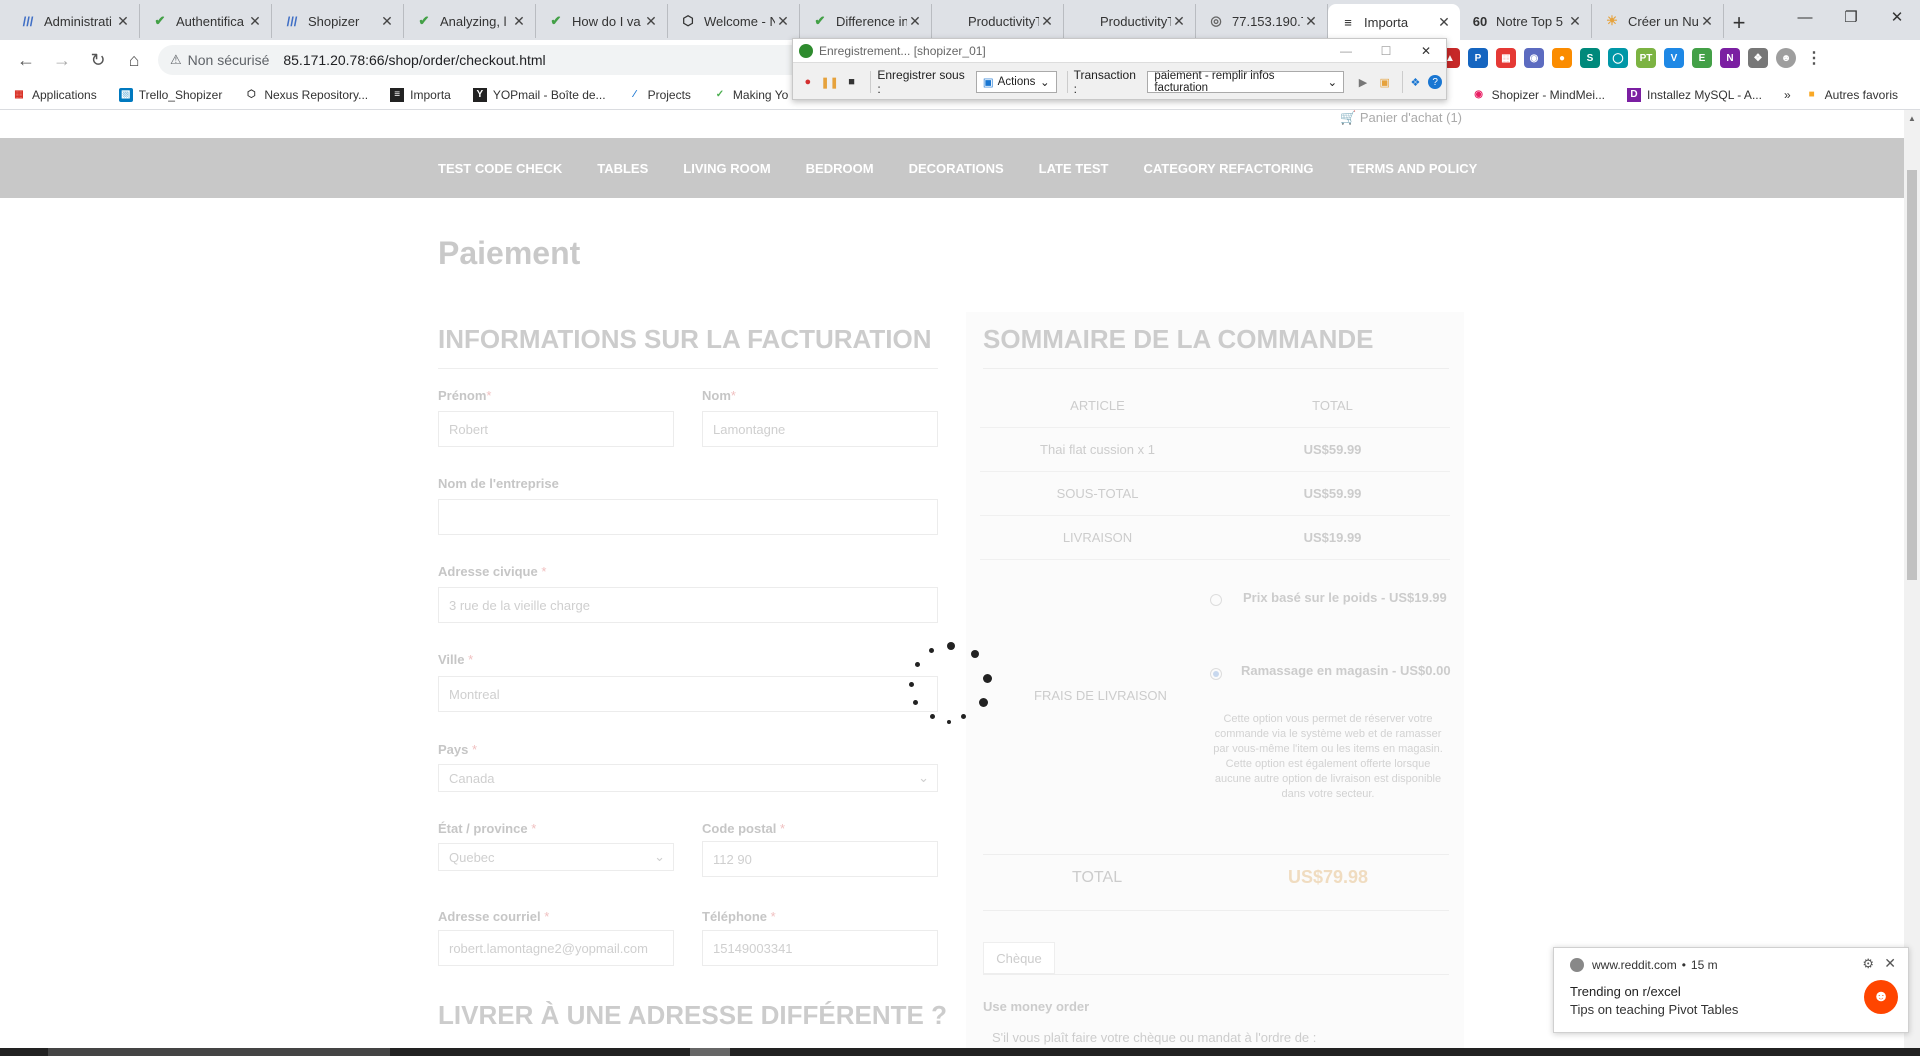  I want to click on browser-tab: ☀ Créer un Nu ✕, so click(1658, 21).